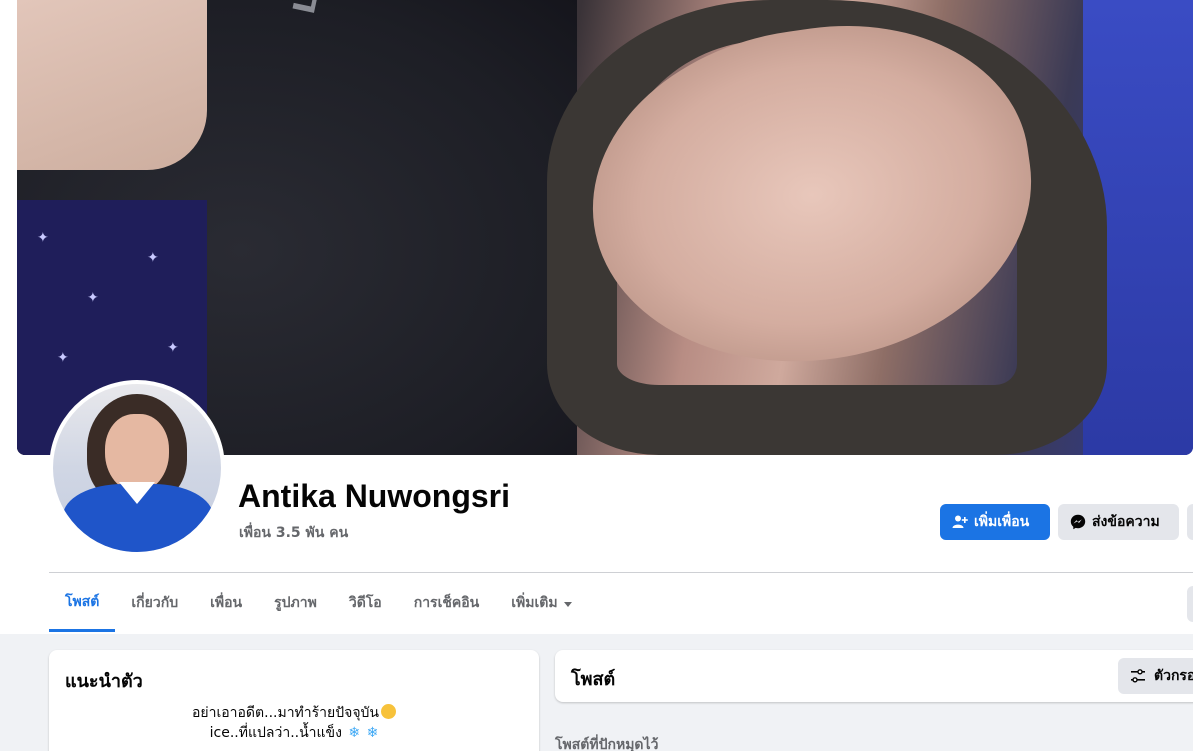 This screenshot has width=1193, height=751. I want to click on bio-line-2: ice..ที่แปลว่า..น้ำแข็ง ❄ ❄, so click(294, 733).